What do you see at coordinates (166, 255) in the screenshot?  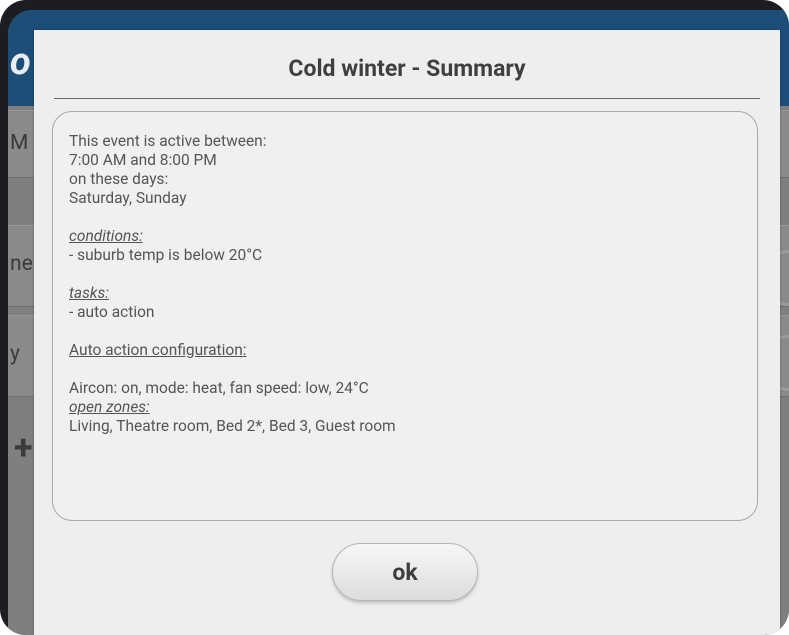 I see `condition-item: - suburb temp is below 20°C` at bounding box center [166, 255].